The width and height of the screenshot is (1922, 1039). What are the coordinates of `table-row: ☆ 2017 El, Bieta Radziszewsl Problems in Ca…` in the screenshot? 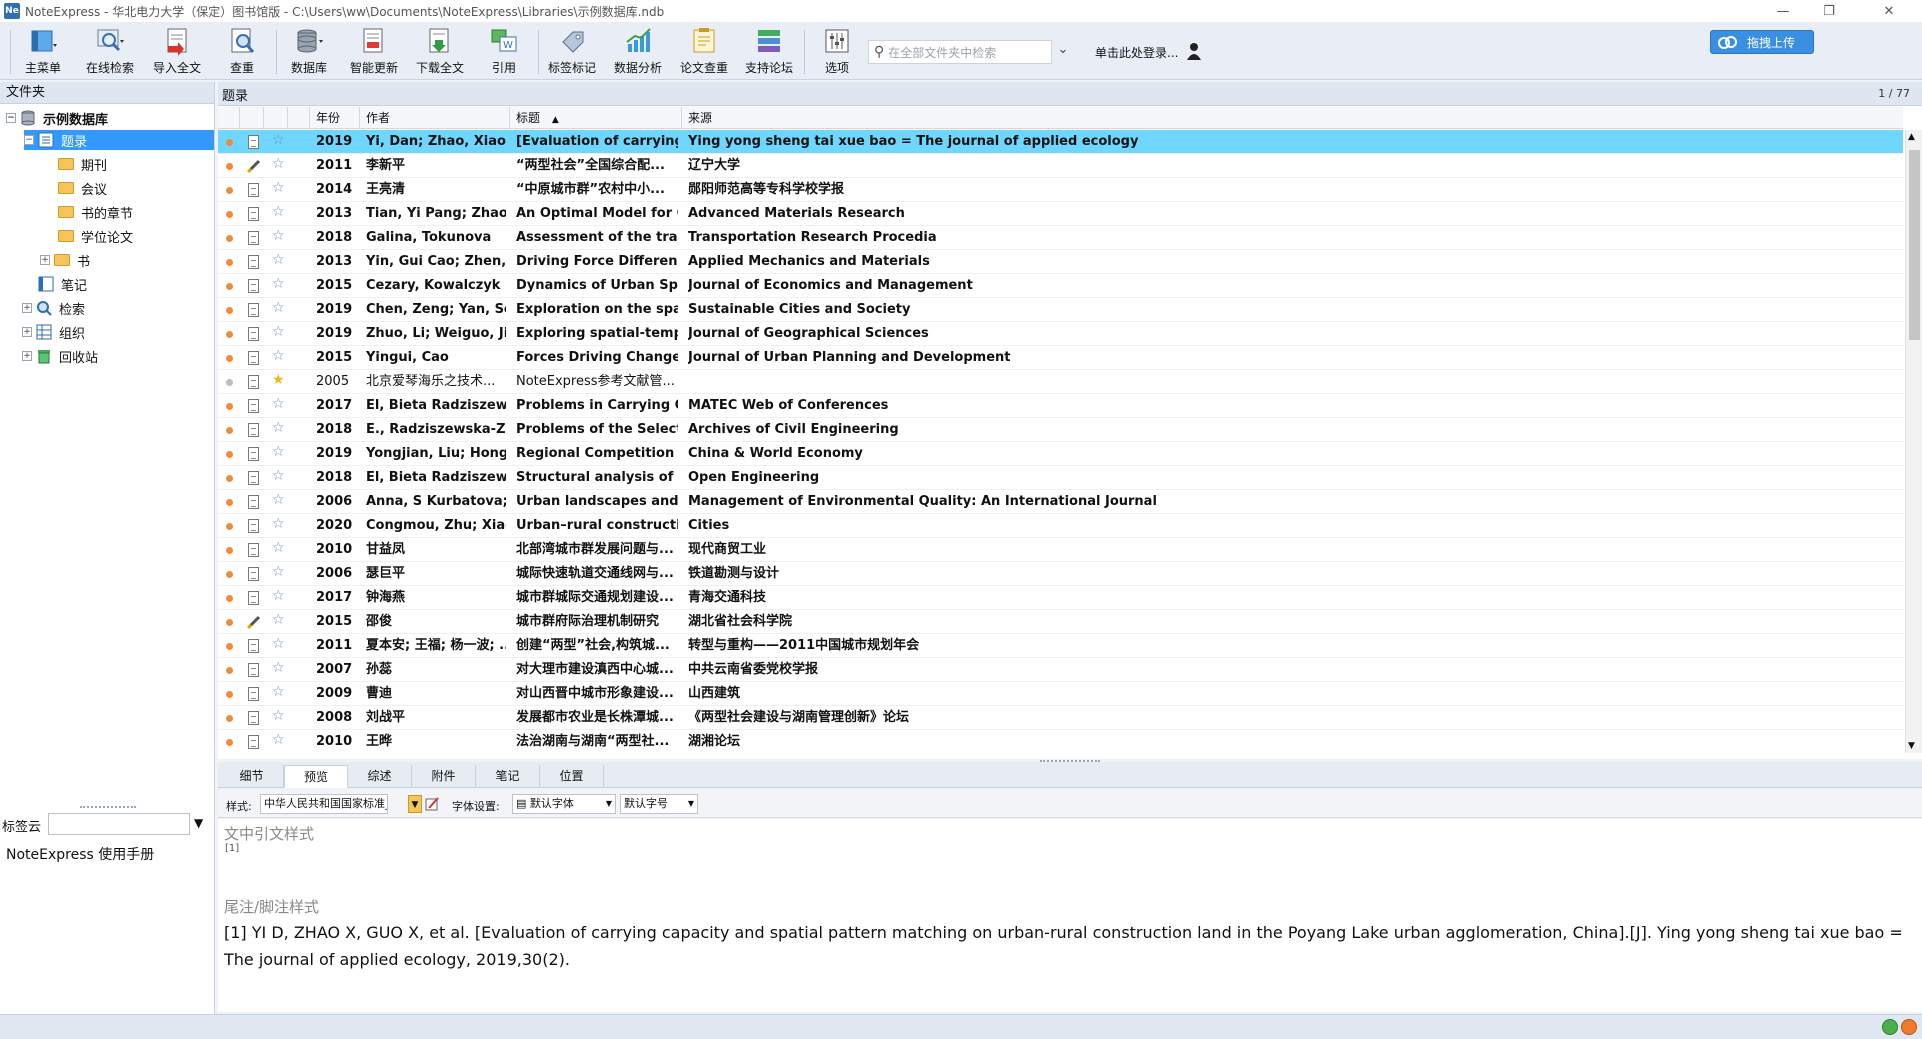 It's located at (1060, 406).